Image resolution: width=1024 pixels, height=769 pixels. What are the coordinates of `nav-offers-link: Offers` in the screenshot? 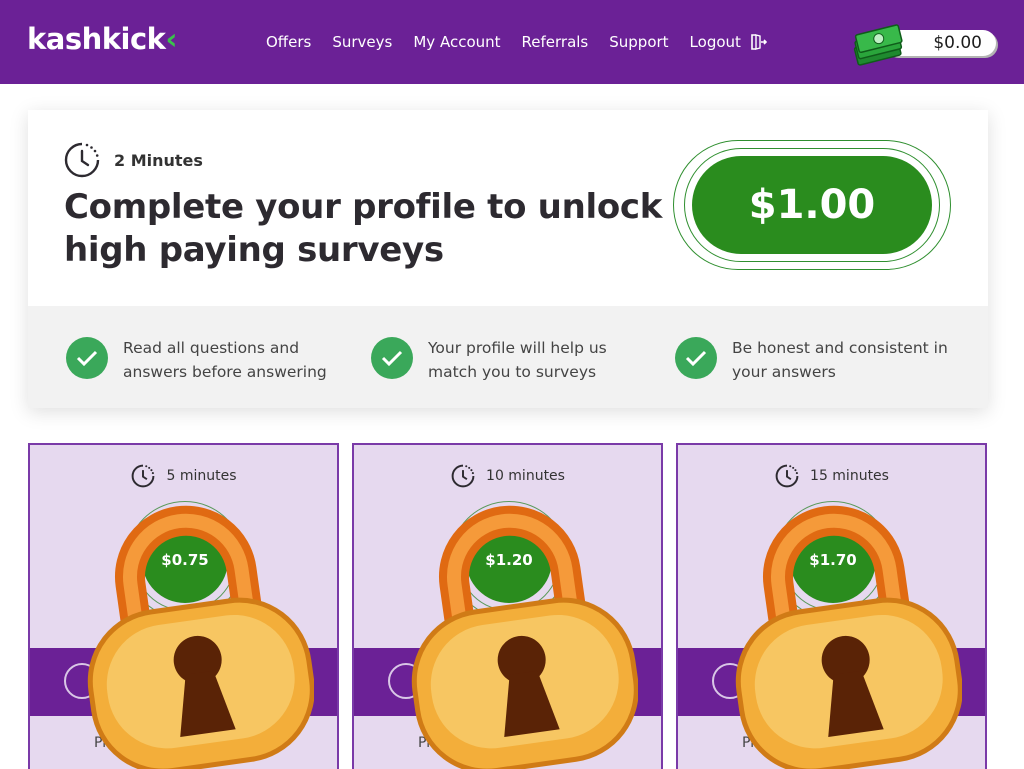 It's located at (288, 42).